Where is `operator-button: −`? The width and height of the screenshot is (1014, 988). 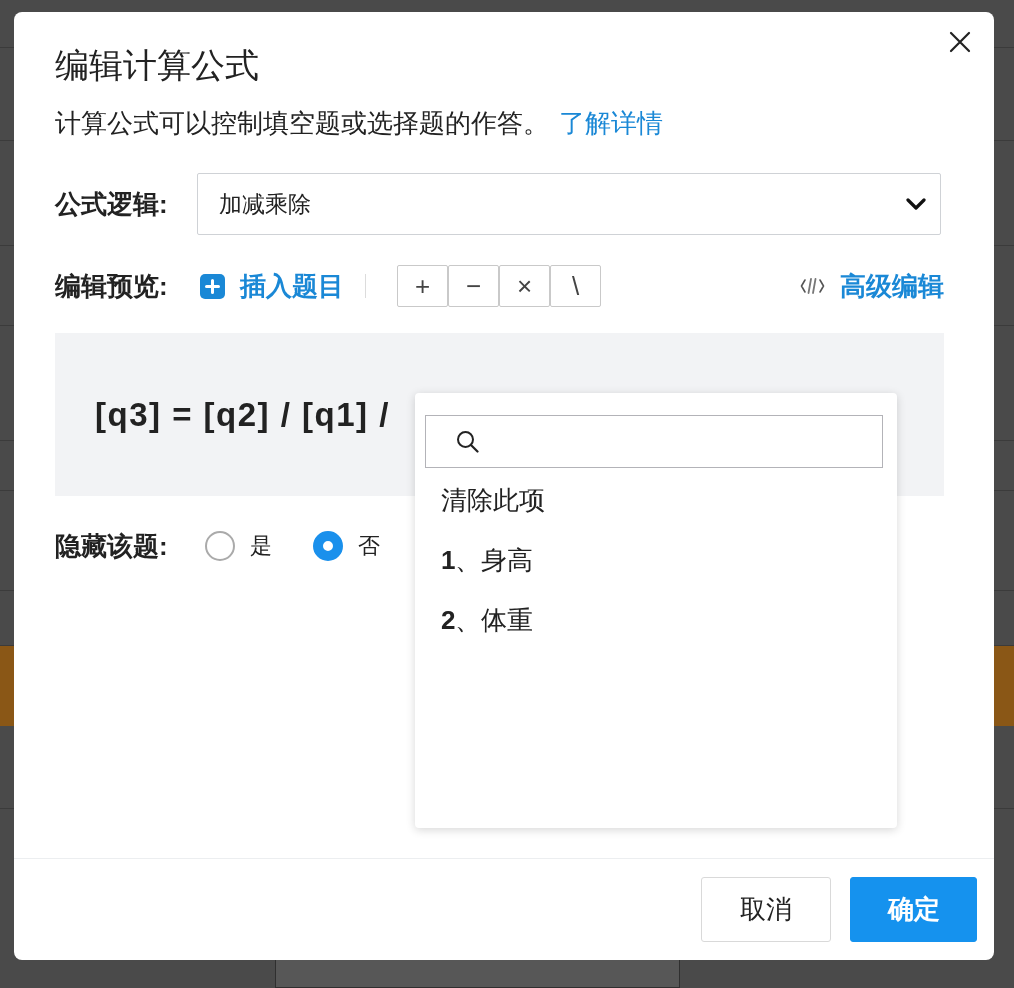
operator-button: − is located at coordinates (473, 286).